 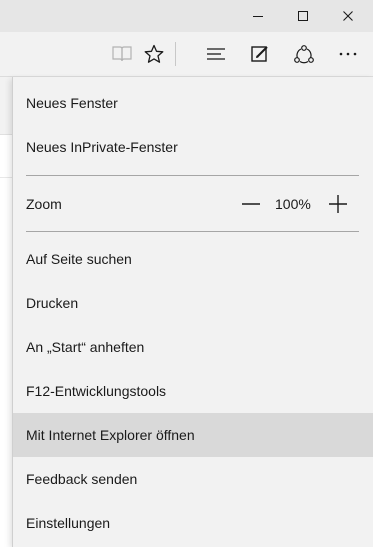 What do you see at coordinates (193, 523) in the screenshot?
I see `menu-item-settings: Einstellungen` at bounding box center [193, 523].